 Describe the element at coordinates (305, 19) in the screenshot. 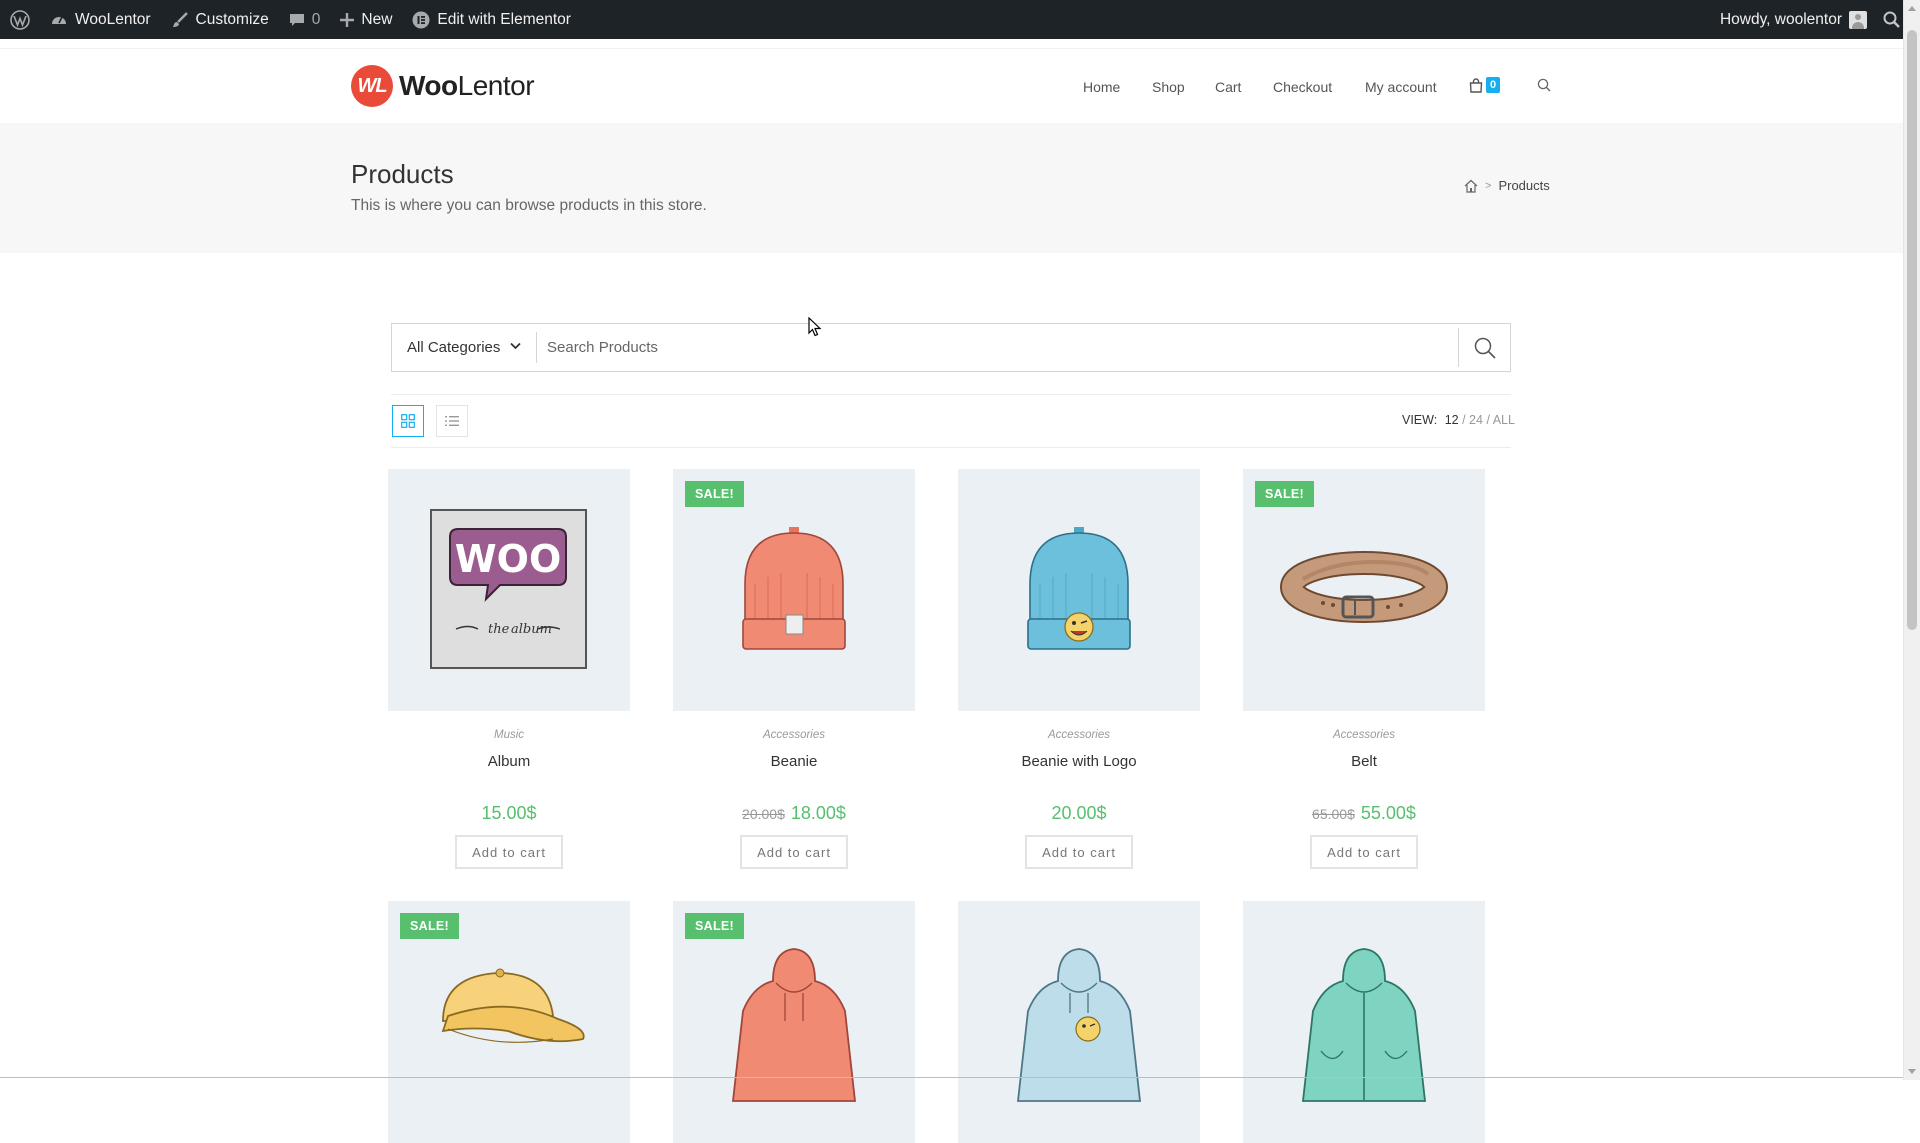

I see `adminbar-comments-link: 0` at that location.